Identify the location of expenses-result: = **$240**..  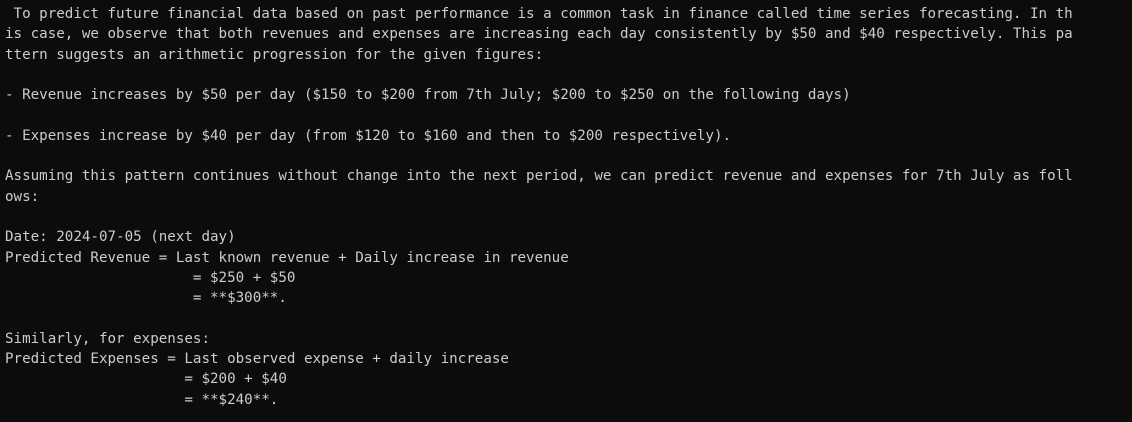
(142, 399).